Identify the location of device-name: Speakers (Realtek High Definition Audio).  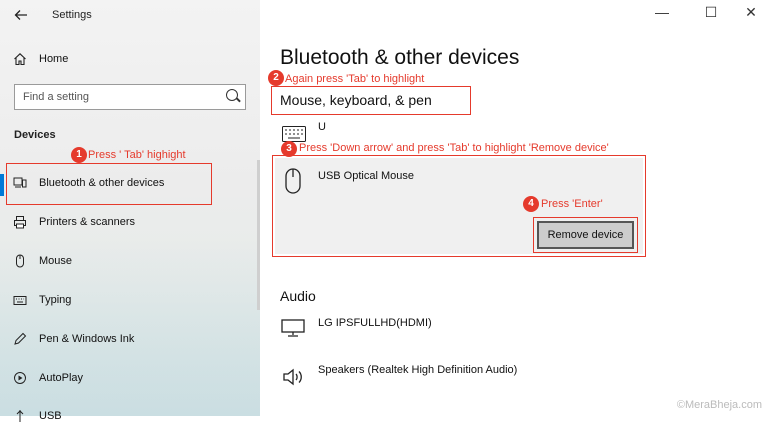
(417, 370).